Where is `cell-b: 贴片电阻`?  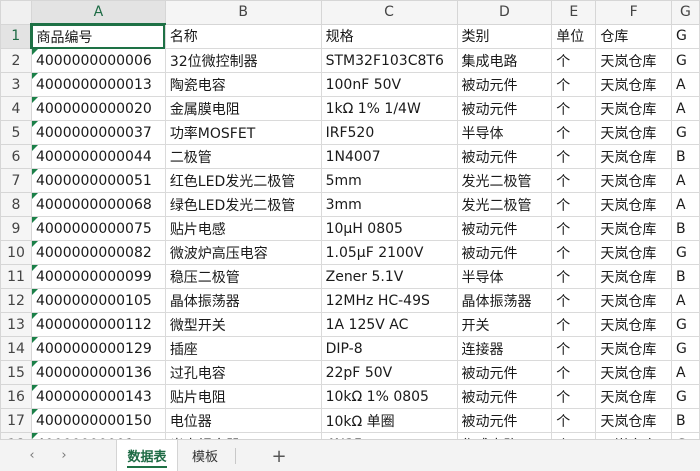
cell-b: 贴片电阻 is located at coordinates (243, 396).